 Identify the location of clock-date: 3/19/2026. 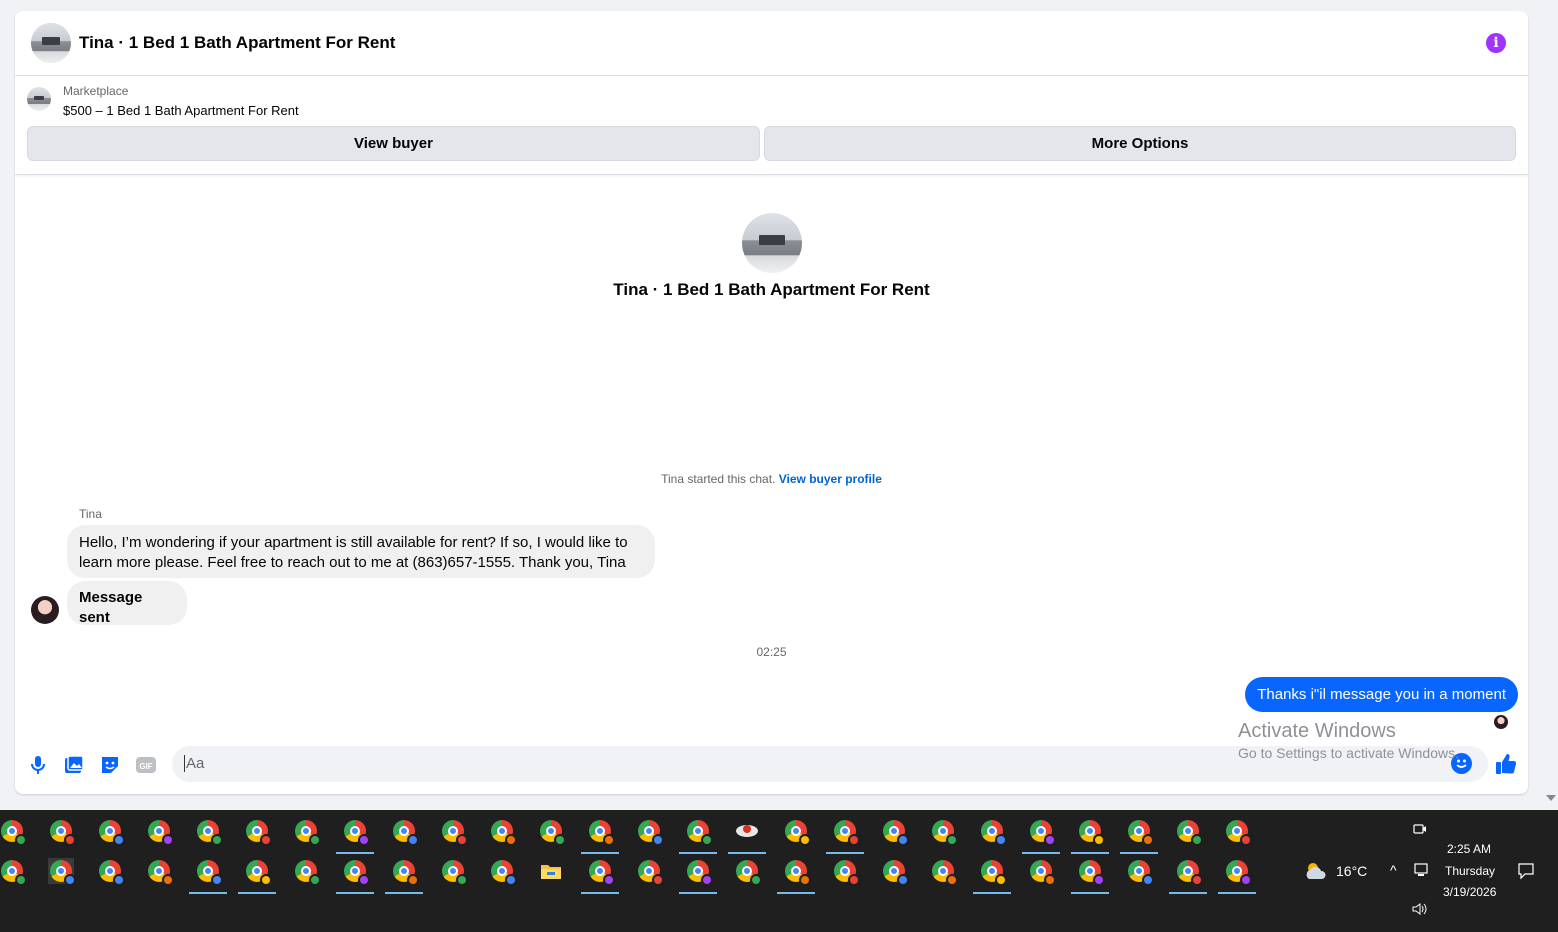
(1469, 892).